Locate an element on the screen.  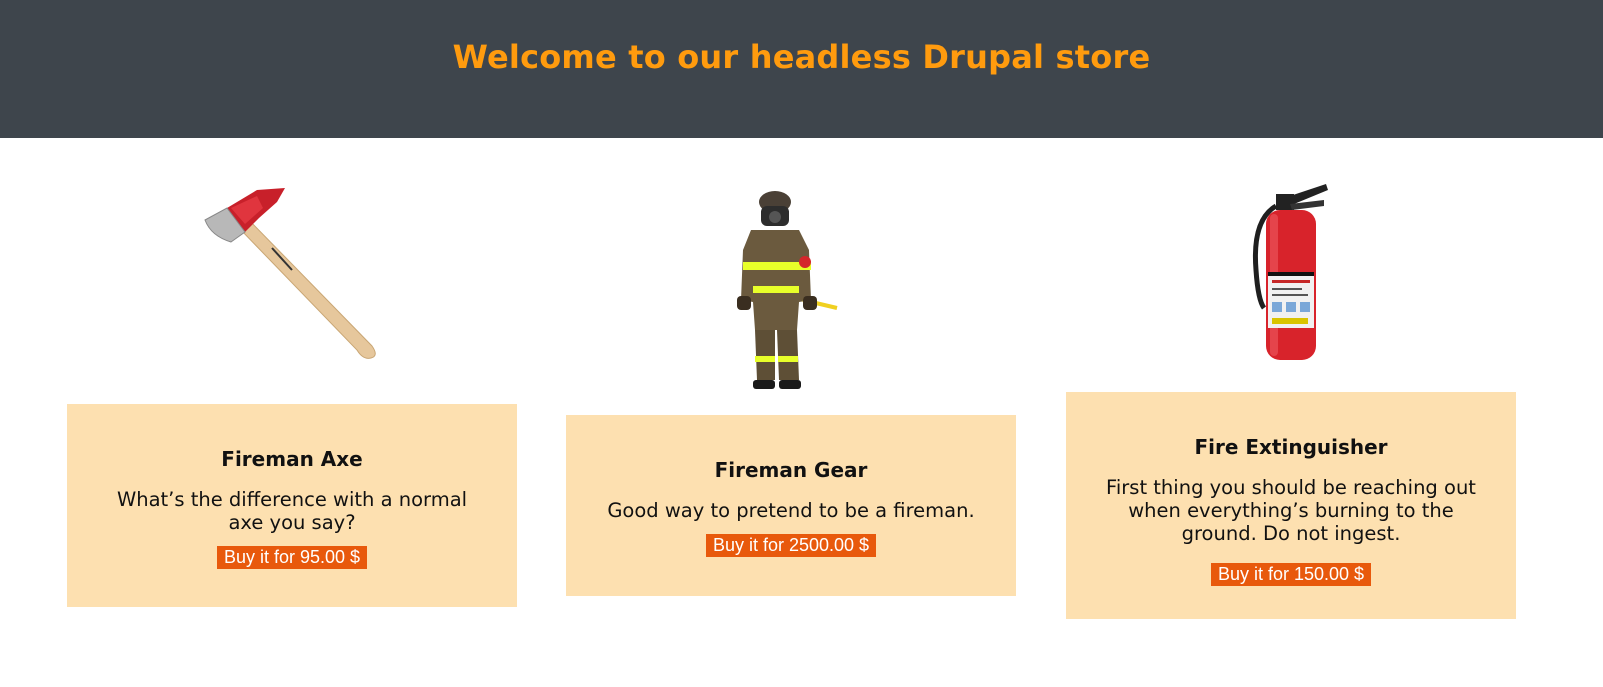
product-name: Fireman Gear is located at coordinates (791, 470).